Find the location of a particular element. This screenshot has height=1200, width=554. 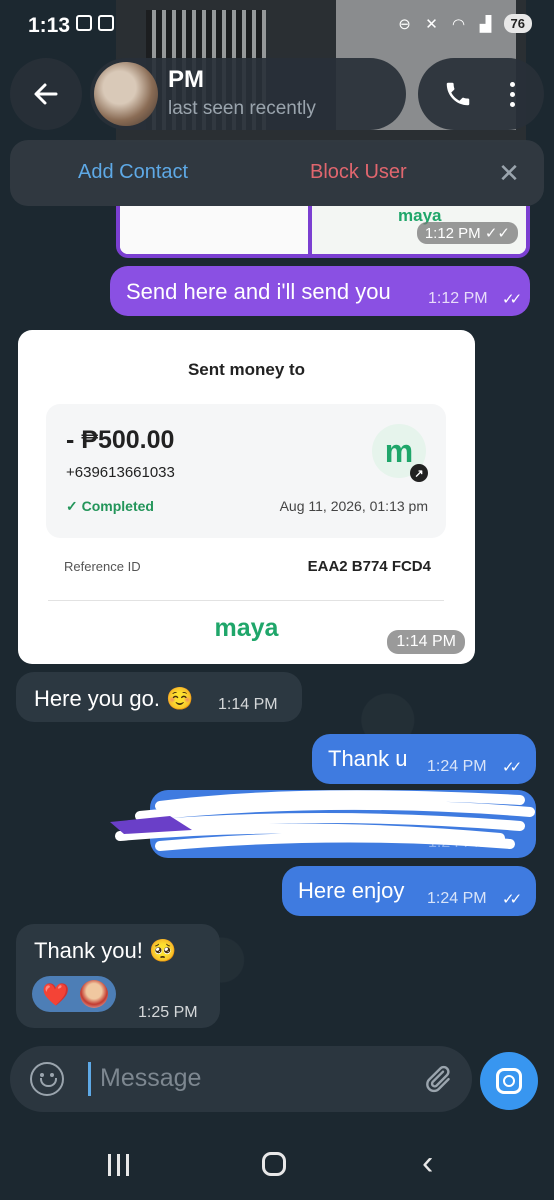

call-button is located at coordinates (458, 94).